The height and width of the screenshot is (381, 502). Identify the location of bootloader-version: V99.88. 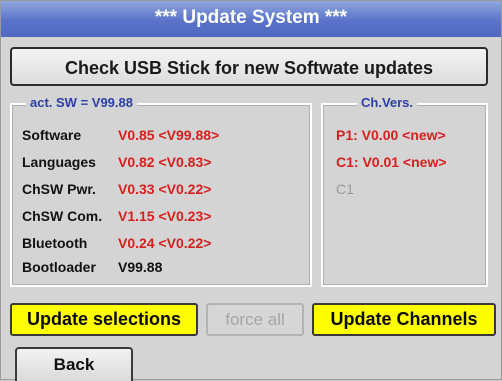
(140, 267).